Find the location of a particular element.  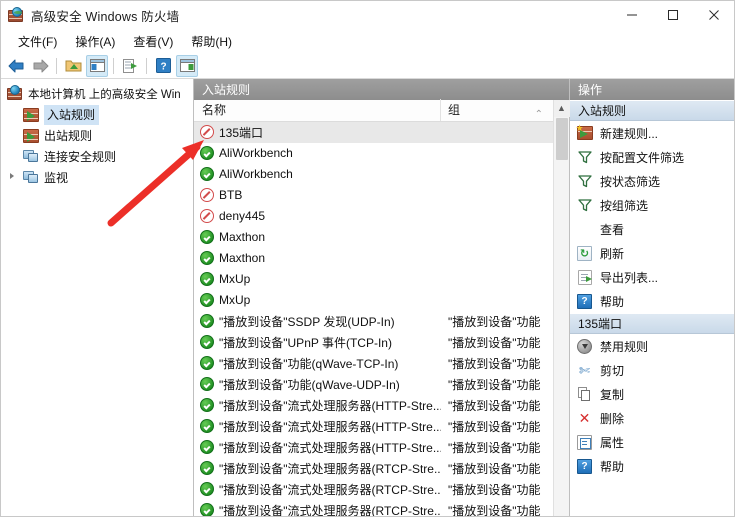

help-icon: ? is located at coordinates (163, 66).